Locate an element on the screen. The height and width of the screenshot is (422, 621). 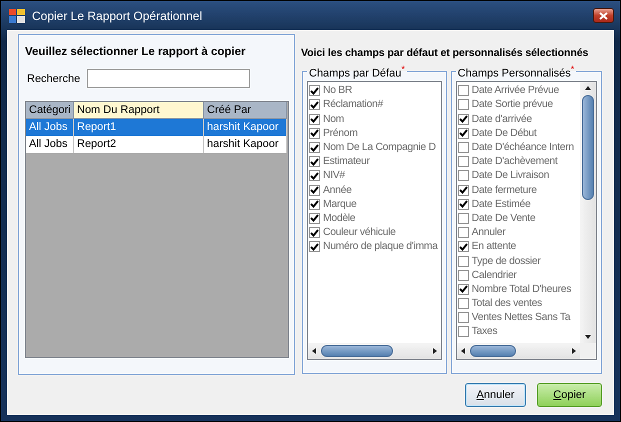
field-option: Nom De La Compagnie D is located at coordinates (374, 147).